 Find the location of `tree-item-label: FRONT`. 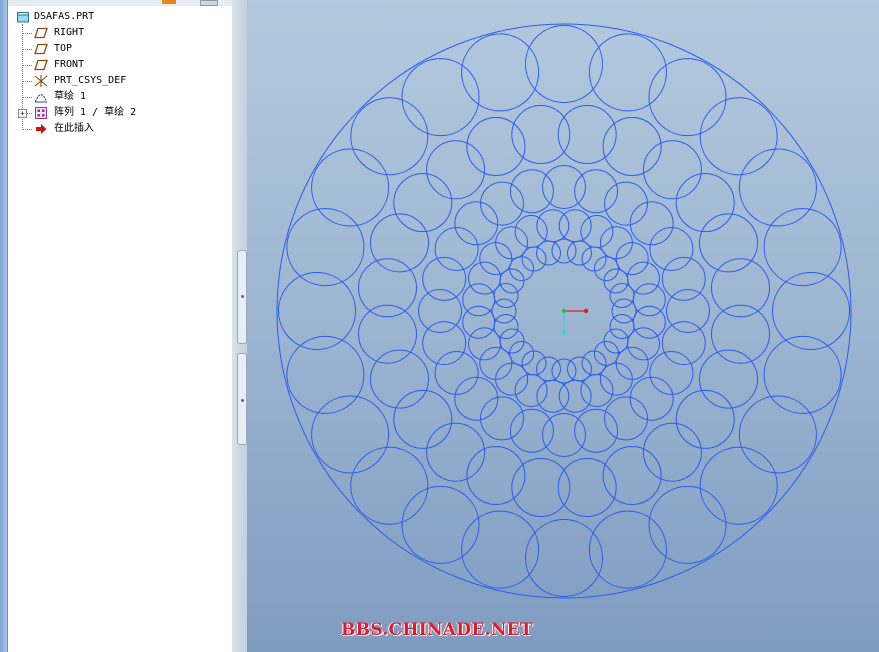

tree-item-label: FRONT is located at coordinates (69, 64).